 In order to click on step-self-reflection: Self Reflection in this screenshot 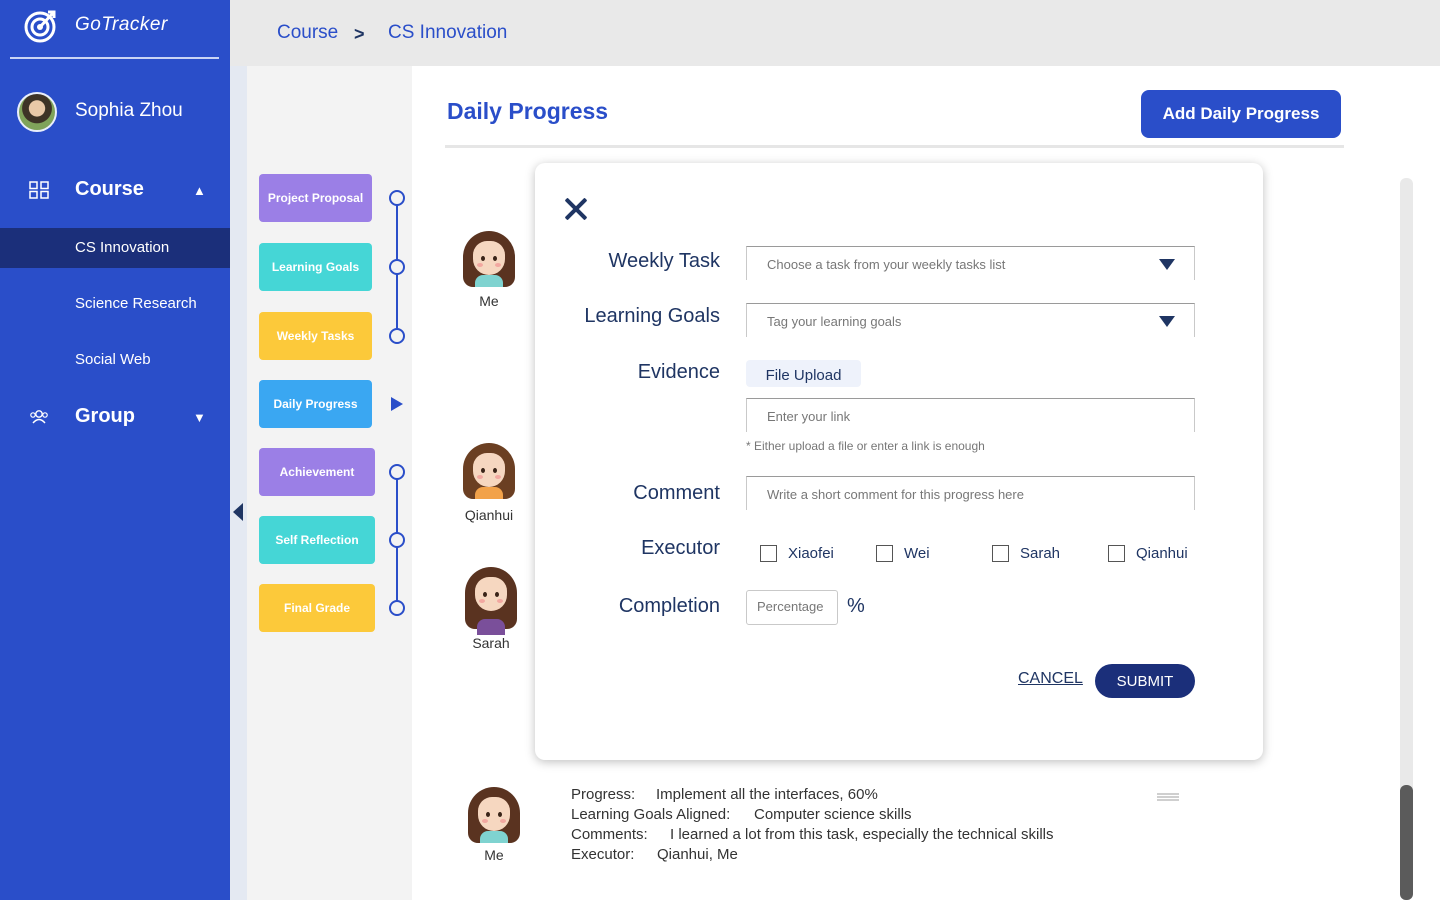, I will do `click(317, 540)`.